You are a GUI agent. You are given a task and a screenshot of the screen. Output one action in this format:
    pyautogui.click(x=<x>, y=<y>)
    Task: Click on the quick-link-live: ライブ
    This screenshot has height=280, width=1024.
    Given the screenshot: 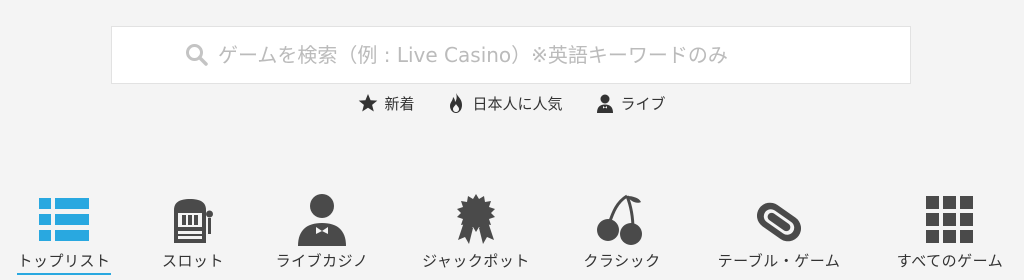 What is the action you would take?
    pyautogui.click(x=630, y=103)
    